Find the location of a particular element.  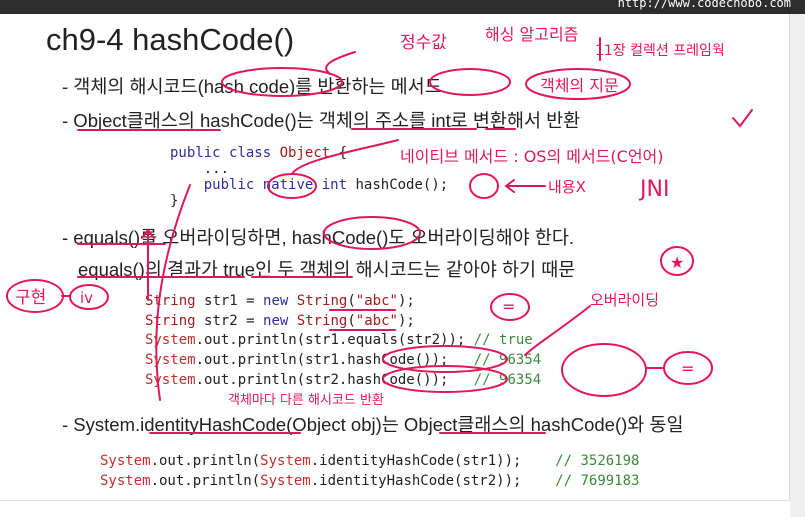

code-token: native is located at coordinates (288, 185).